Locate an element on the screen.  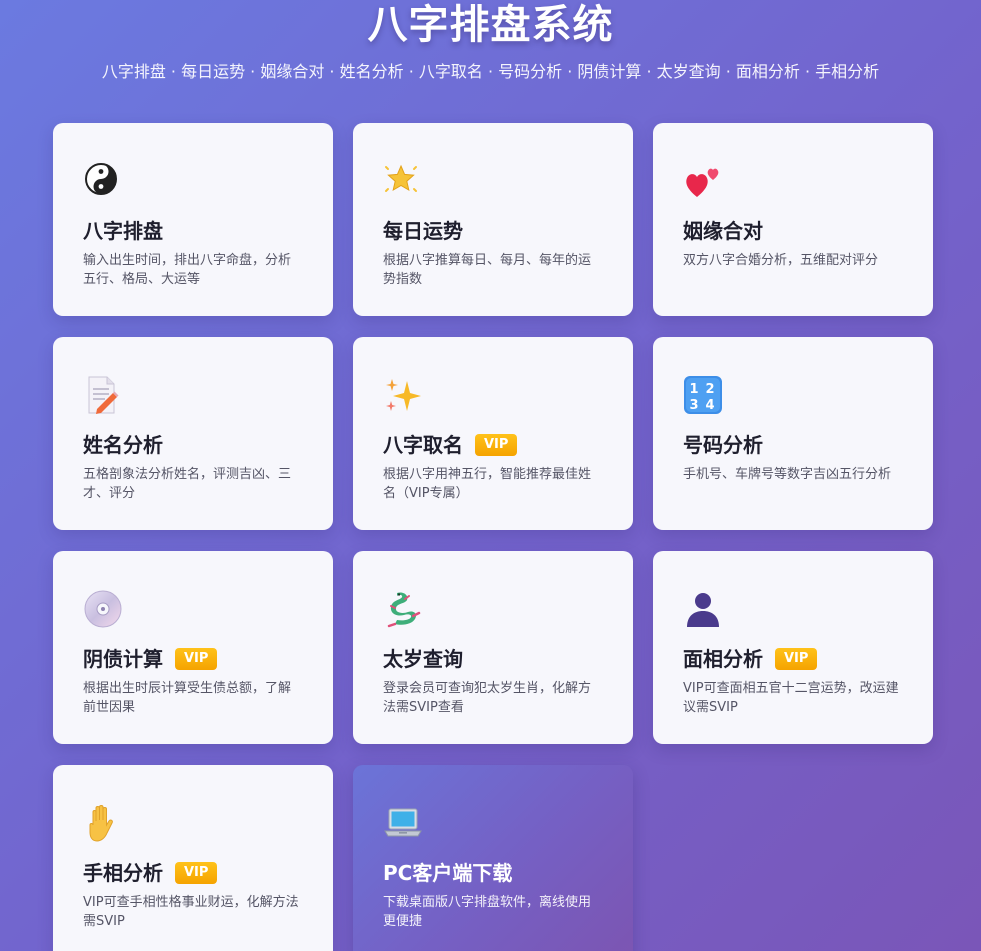
svg-text: 2 is located at coordinates (709, 389).